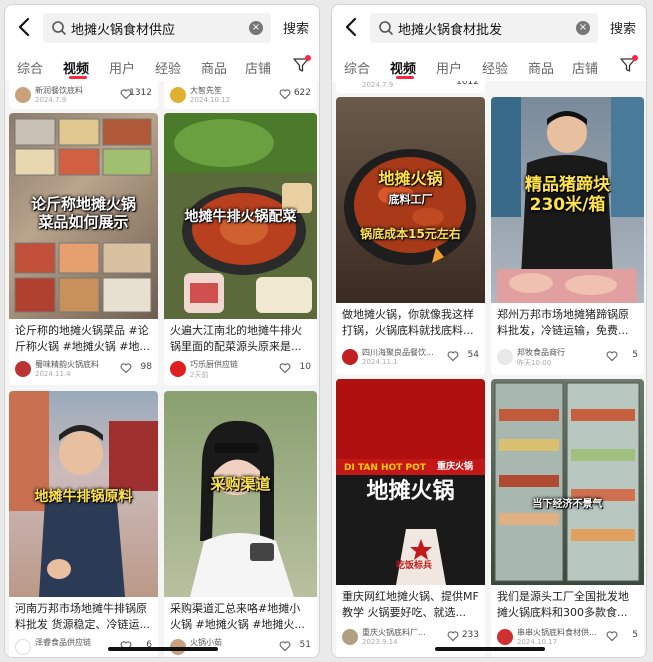 This screenshot has width=653, height=662. What do you see at coordinates (537, 642) in the screenshot?
I see `post-date: 2024.10.17` at bounding box center [537, 642].